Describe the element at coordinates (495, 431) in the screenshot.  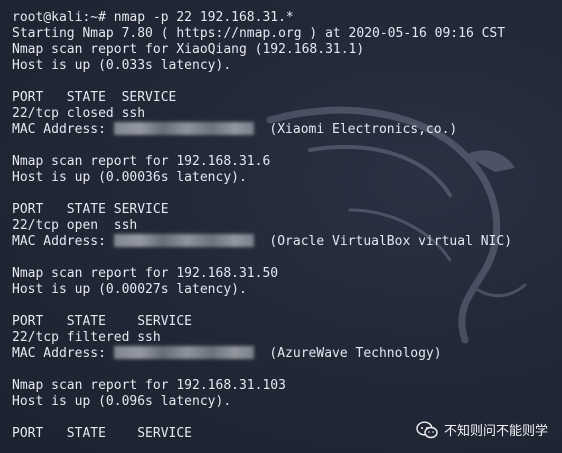
I see `watermark-text: 不知则问不能则学` at that location.